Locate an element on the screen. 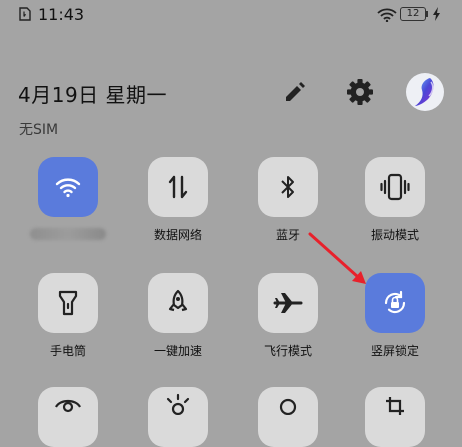 The image size is (462, 447). tile-label-boost: 一键加速 is located at coordinates (177, 351).